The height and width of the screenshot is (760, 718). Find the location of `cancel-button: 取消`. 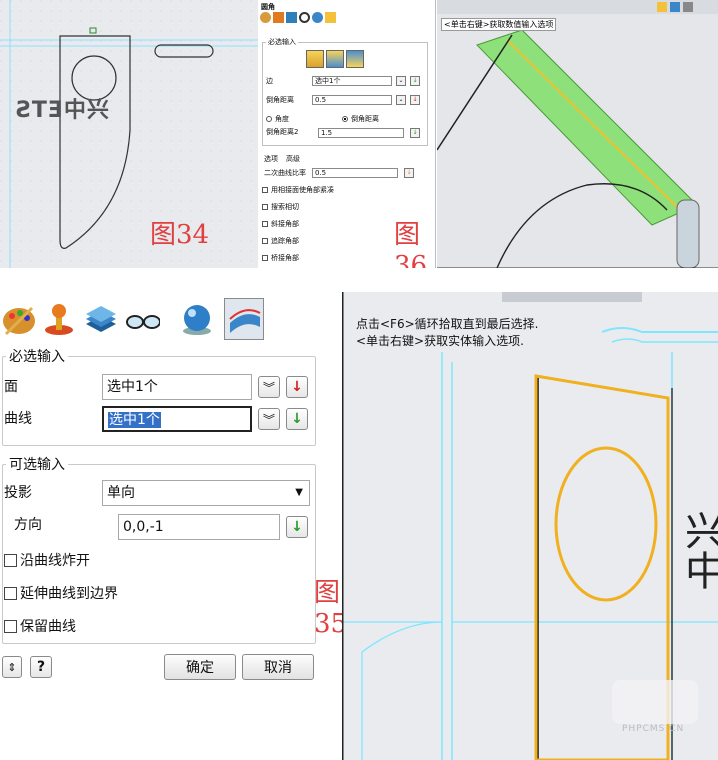

cancel-button: 取消 is located at coordinates (278, 667).